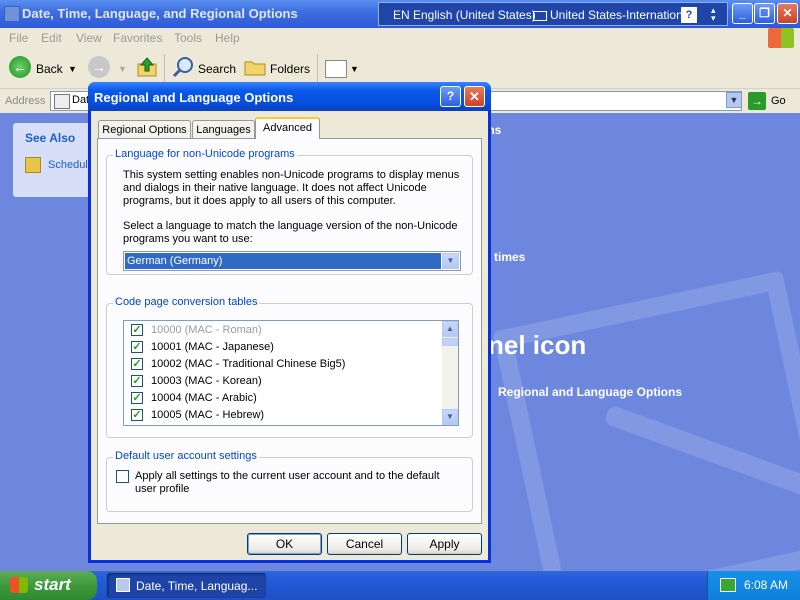 This screenshot has width=800, height=600. Describe the element at coordinates (50, 138) in the screenshot. I see `see-also-header: See Also` at that location.